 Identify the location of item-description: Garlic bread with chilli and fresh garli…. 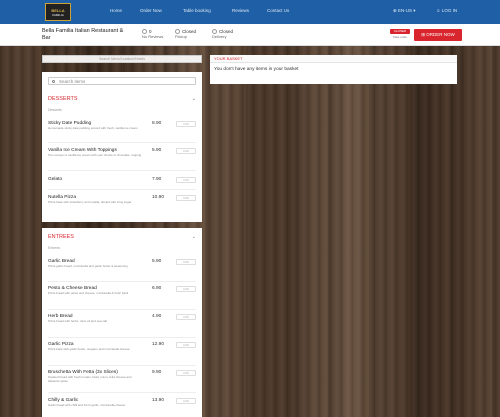
(87, 405).